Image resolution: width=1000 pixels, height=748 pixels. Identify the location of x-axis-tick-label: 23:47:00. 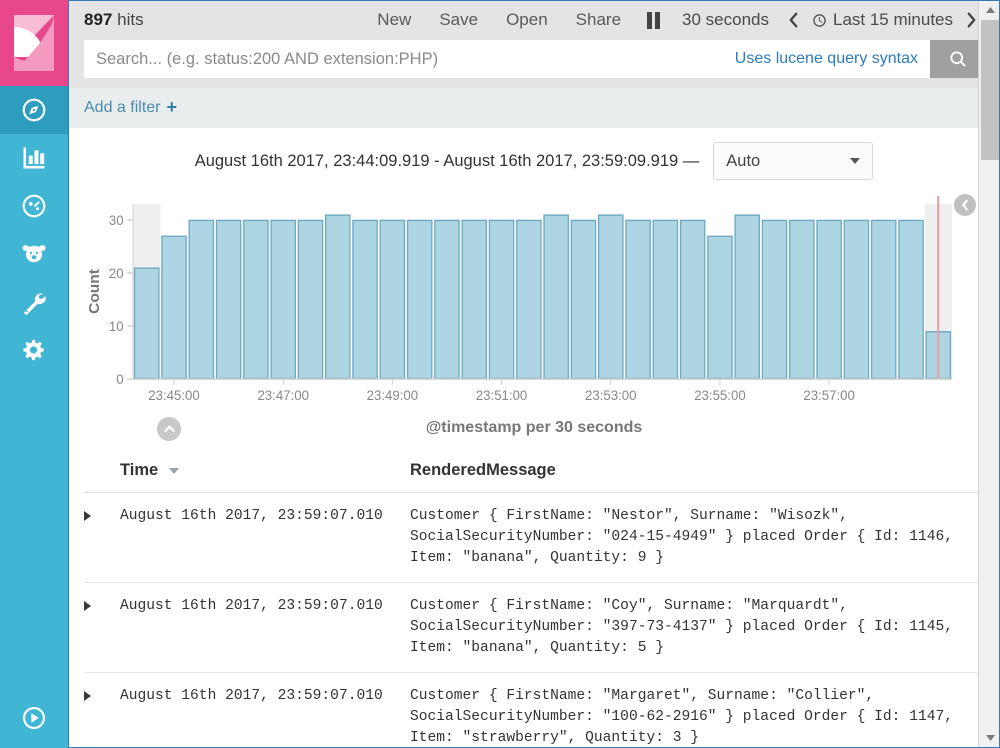
(283, 395).